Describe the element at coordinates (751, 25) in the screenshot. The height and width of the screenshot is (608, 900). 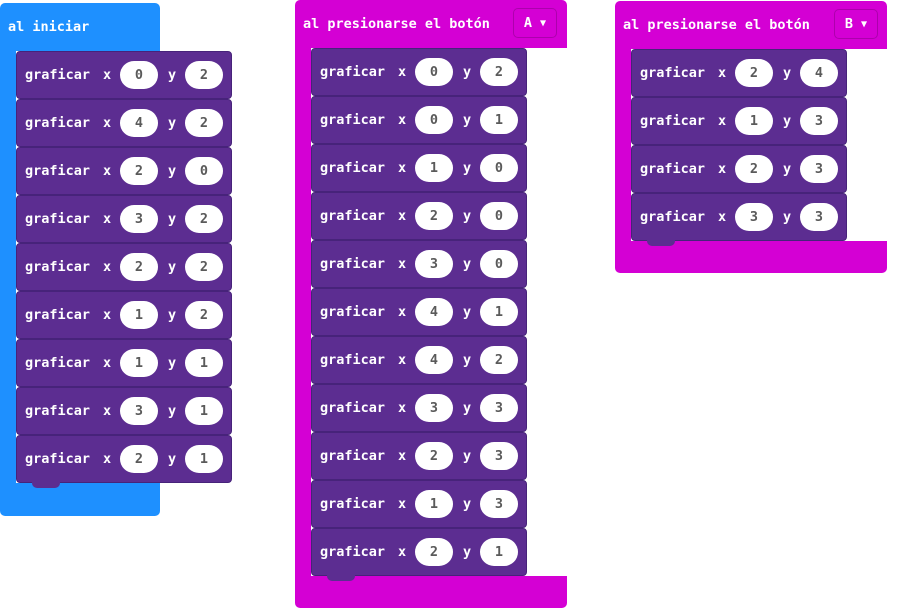
I see `on-button-b-header: al presionarse el botón B ▼` at that location.